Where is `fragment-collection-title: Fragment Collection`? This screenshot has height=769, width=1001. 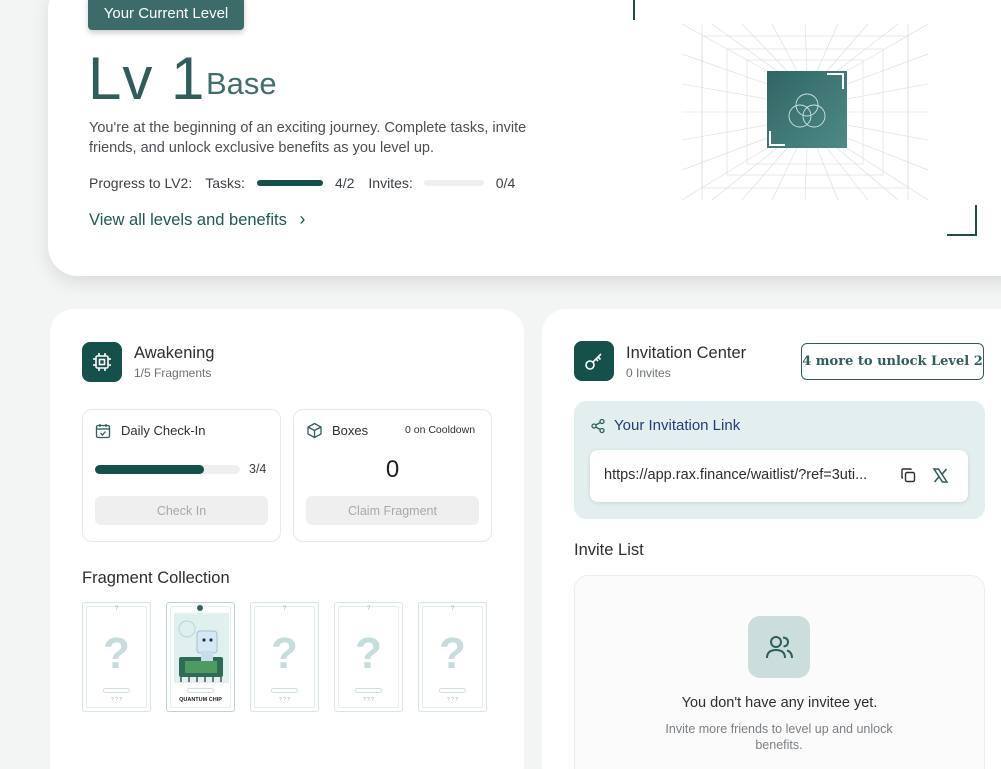
fragment-collection-title: Fragment Collection is located at coordinates (156, 578).